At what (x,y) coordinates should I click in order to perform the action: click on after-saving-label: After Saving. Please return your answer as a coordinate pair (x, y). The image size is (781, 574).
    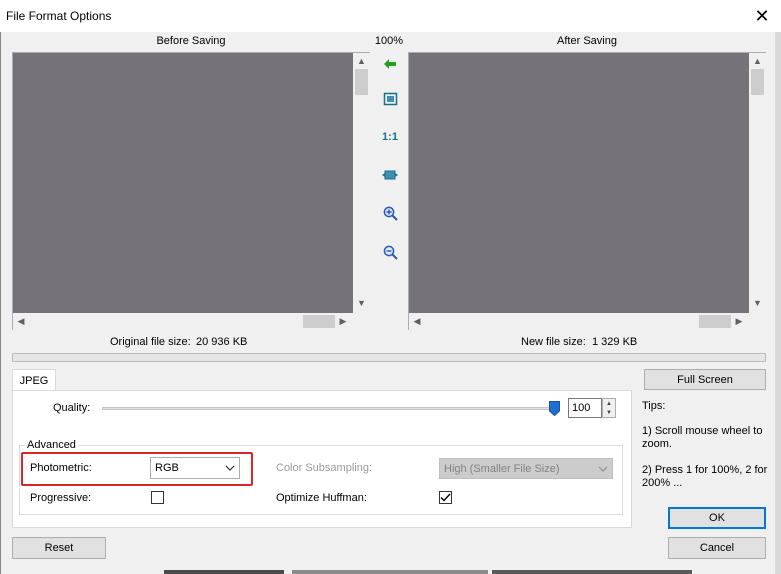
    Looking at the image, I should click on (587, 41).